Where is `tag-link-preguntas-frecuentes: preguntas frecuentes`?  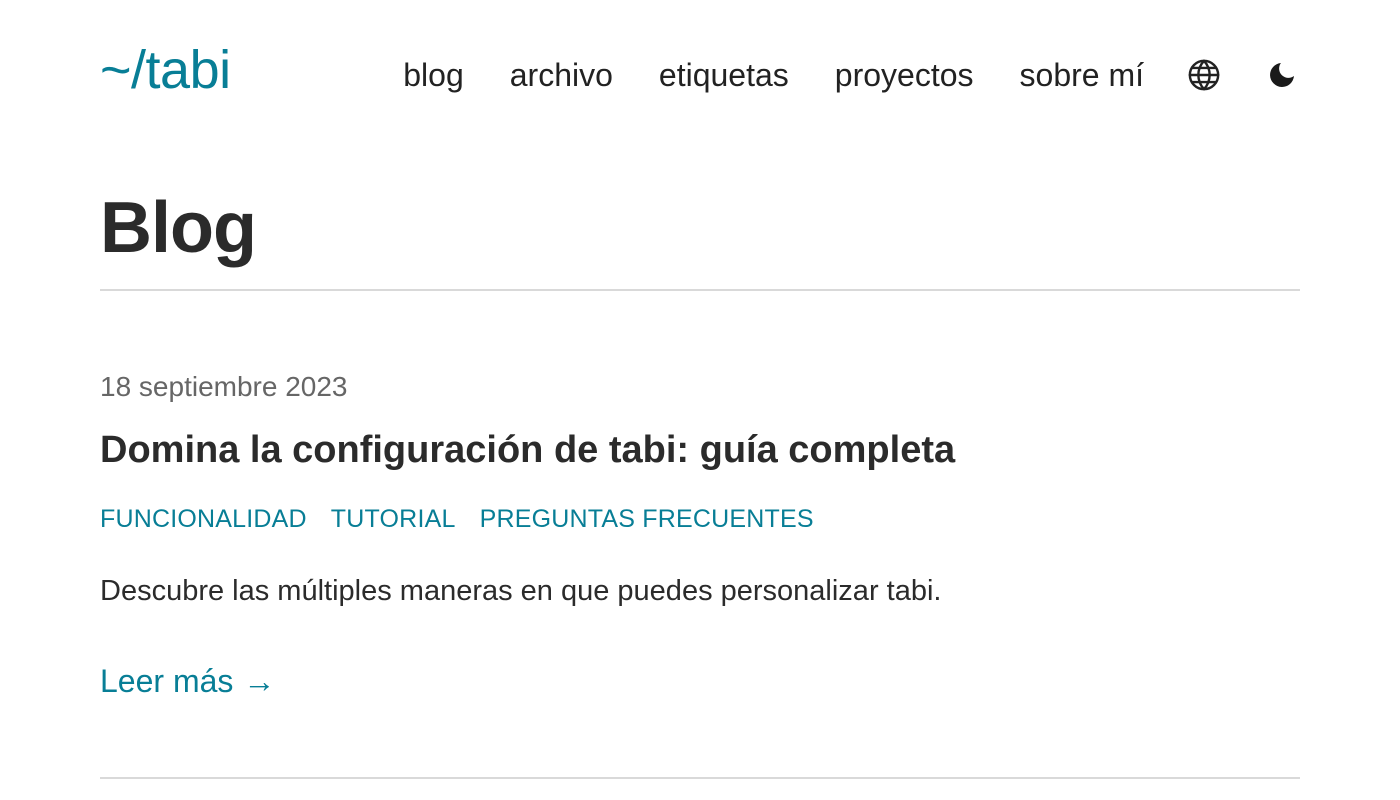 tag-link-preguntas-frecuentes: preguntas frecuentes is located at coordinates (647, 519).